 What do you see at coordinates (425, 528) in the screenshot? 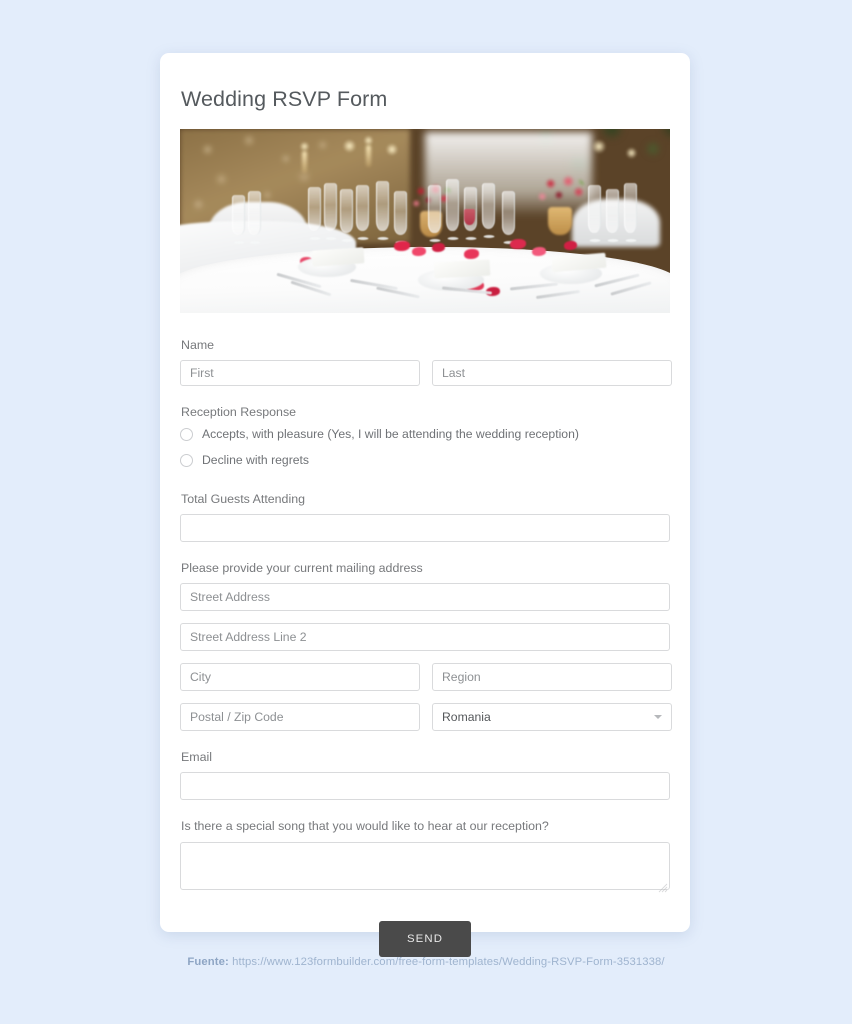
I see `total-guests-input` at bounding box center [425, 528].